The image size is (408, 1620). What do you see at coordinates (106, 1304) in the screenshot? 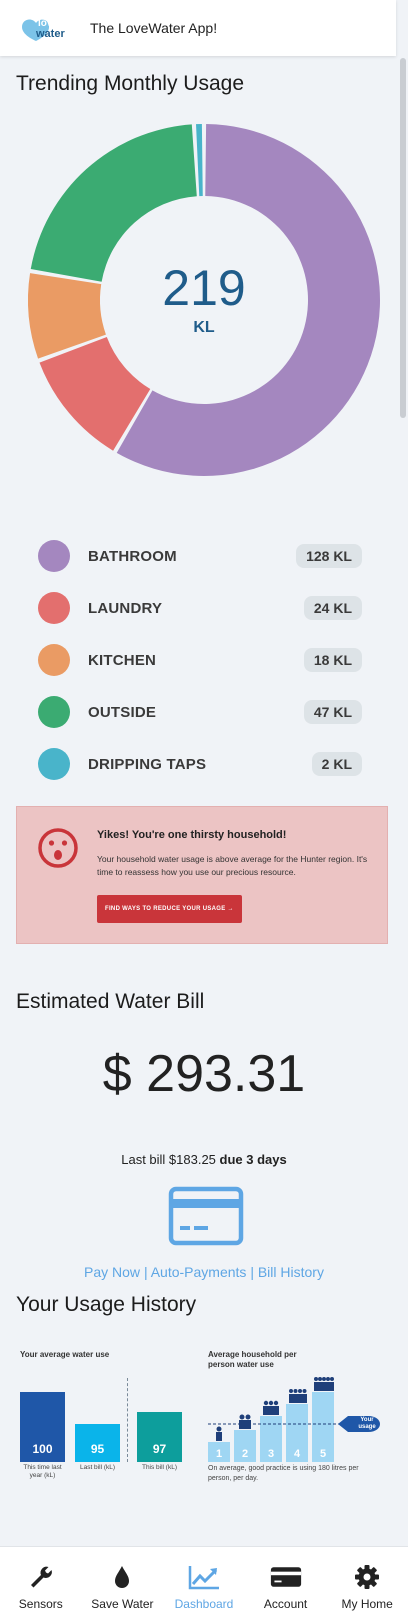
I see `history-title: Your Usage History` at bounding box center [106, 1304].